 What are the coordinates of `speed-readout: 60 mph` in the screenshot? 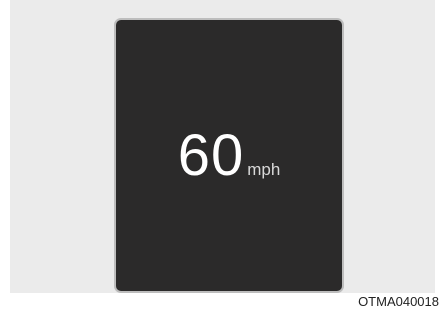 It's located at (229, 156).